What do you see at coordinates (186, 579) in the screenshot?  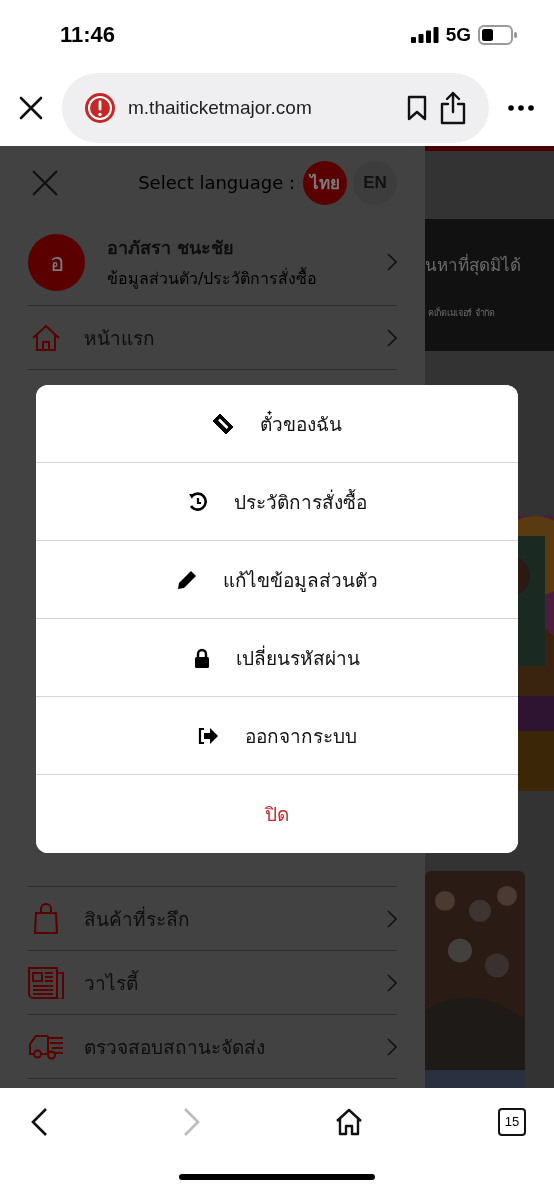 I see `pencil-icon` at bounding box center [186, 579].